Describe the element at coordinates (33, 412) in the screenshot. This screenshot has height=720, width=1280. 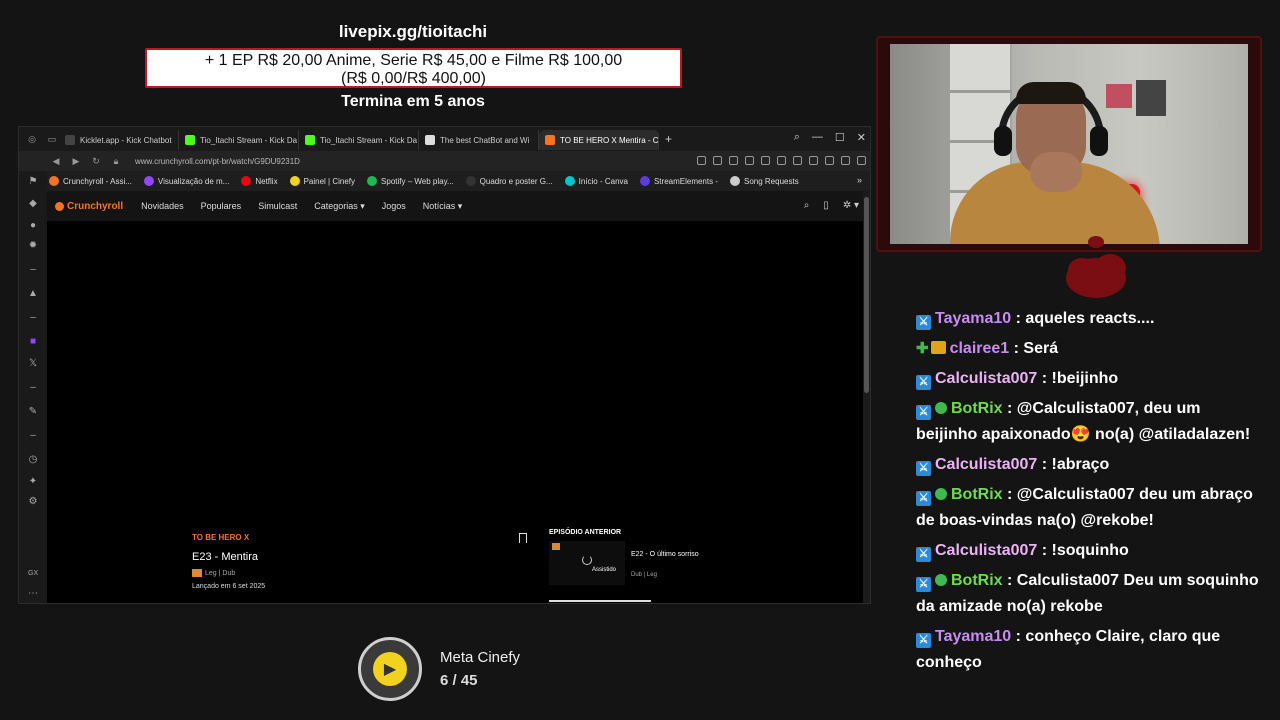
I see `sidebar-tool-icon: ✎` at that location.